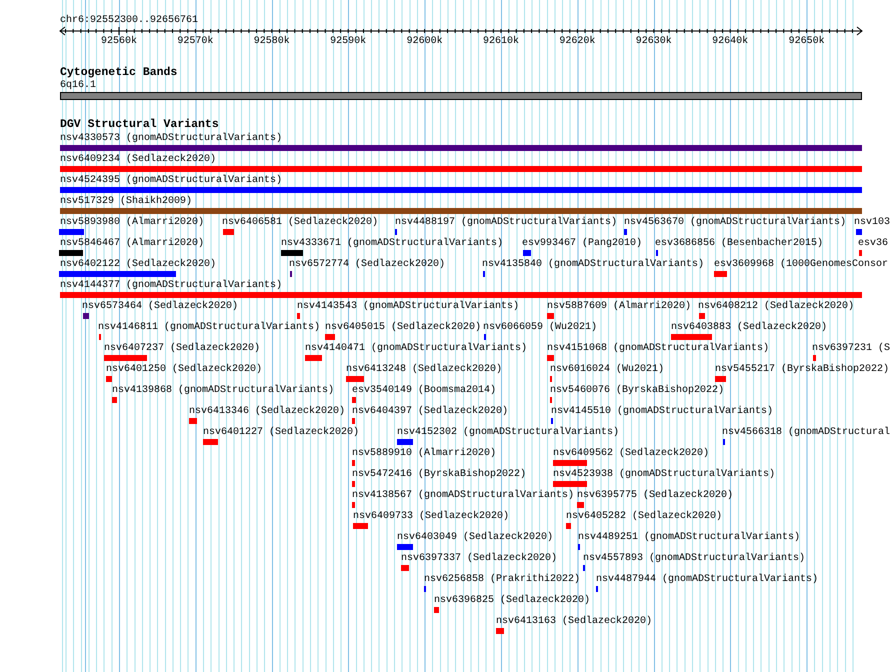 The image size is (890, 672). I want to click on feature-label: nsv6403883 (Sedlazeck2020), so click(749, 327).